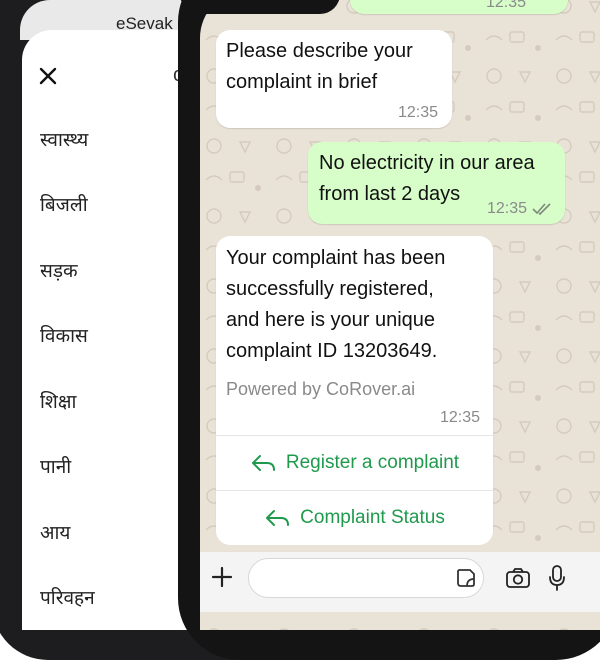  Describe the element at coordinates (64, 335) in the screenshot. I see `sidebar-item-development: विकास` at that location.